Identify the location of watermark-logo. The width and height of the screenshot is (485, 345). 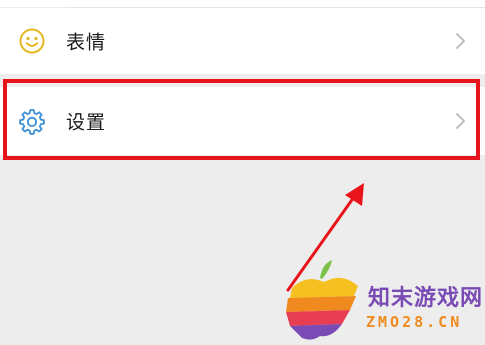
(322, 300).